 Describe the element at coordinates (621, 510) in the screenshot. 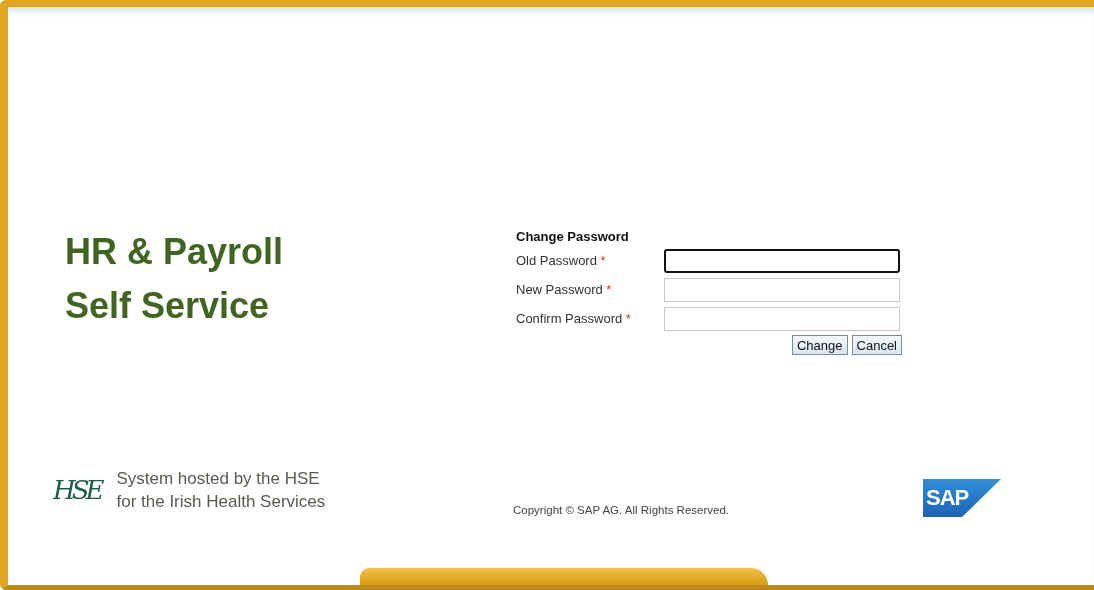

I see `copyright-text: Copyright © SAP AG. All Rights Reserved.` at that location.